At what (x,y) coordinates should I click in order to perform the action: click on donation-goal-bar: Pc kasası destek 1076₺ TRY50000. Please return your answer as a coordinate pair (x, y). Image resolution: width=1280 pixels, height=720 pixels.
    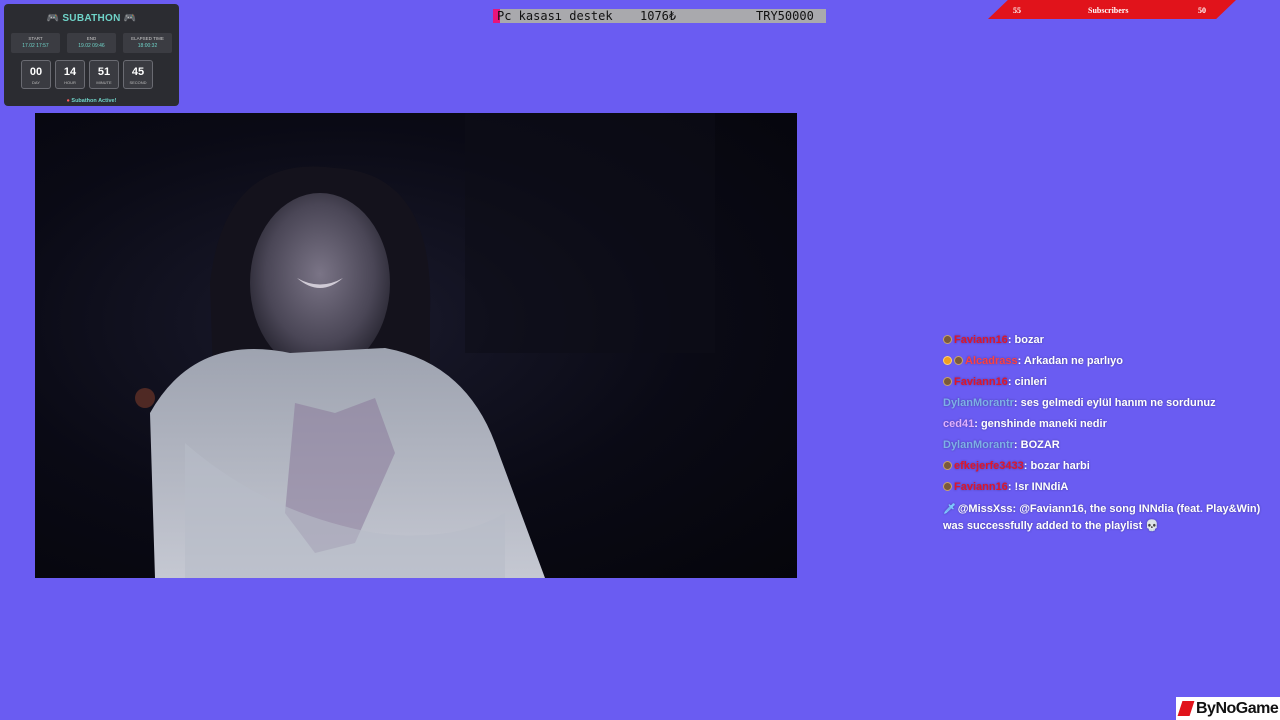
    Looking at the image, I should click on (659, 16).